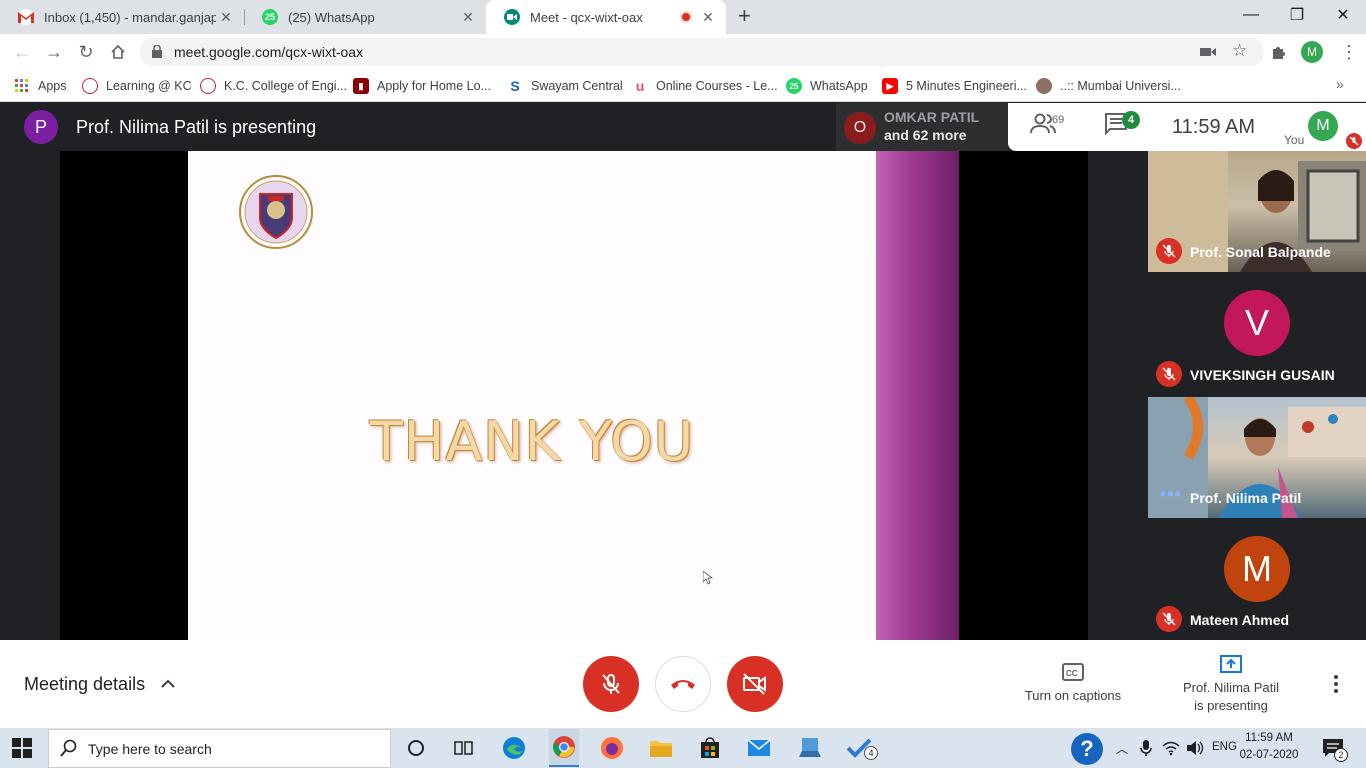  I want to click on microphone-toggle-button, so click(611, 684).